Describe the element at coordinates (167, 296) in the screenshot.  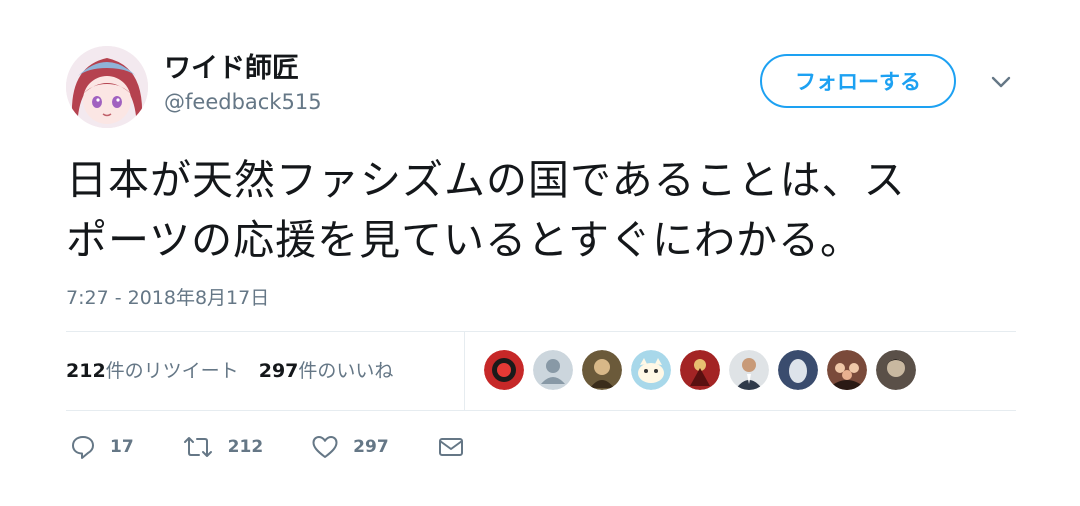
I see `tweet-timestamp: 7:27 - 2018年8月17日` at that location.